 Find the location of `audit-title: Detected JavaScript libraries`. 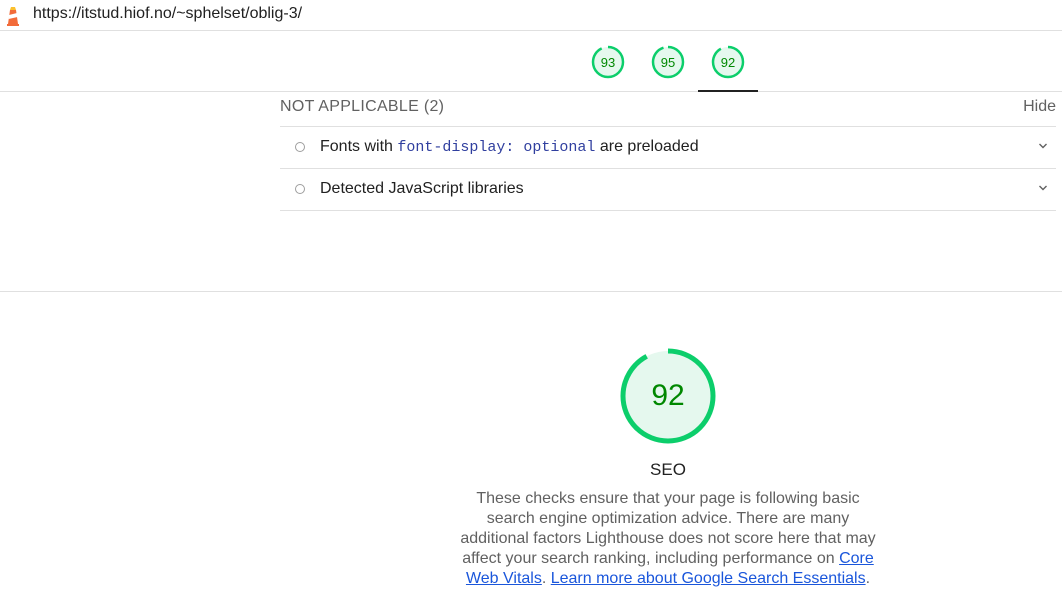

audit-title: Detected JavaScript libraries is located at coordinates (422, 188).